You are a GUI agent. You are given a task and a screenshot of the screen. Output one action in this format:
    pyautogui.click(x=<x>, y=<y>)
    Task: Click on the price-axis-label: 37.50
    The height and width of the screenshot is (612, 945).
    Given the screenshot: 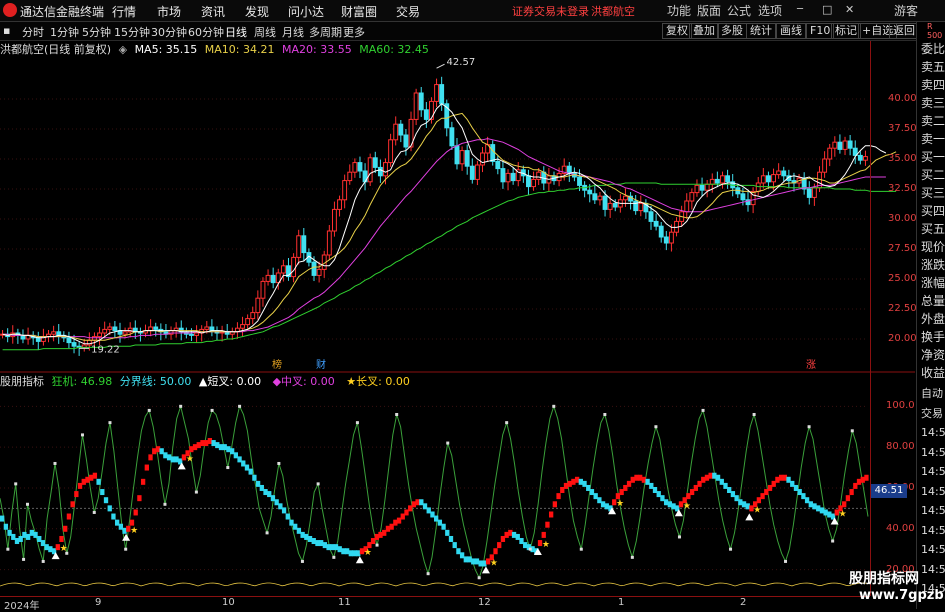 What is the action you would take?
    pyautogui.click(x=902, y=128)
    